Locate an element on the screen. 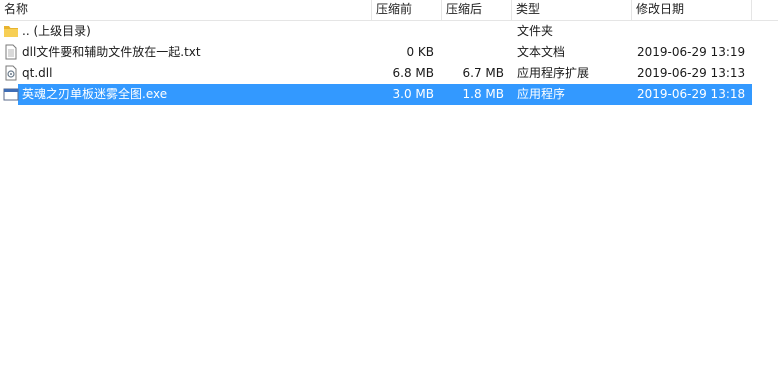 This screenshot has width=778, height=367. file-packed-size: 6.8 MB is located at coordinates (413, 73).